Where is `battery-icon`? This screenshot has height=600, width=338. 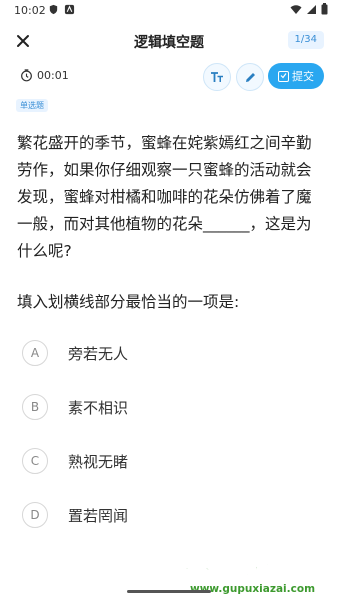 battery-icon is located at coordinates (324, 9).